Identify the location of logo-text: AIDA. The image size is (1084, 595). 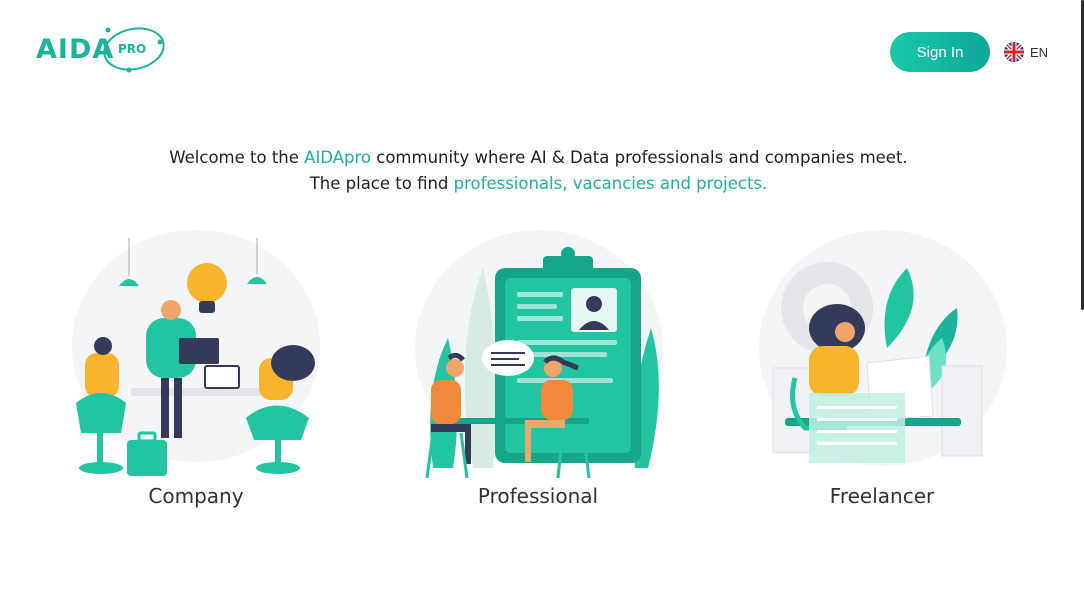
(75, 49).